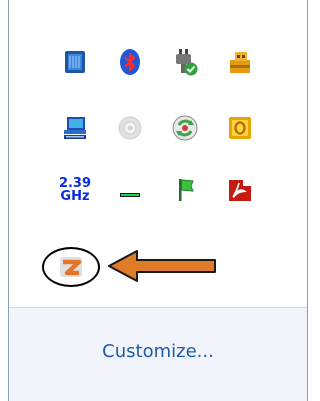  What do you see at coordinates (185, 62) in the screenshot?
I see `power-plug-icon` at bounding box center [185, 62].